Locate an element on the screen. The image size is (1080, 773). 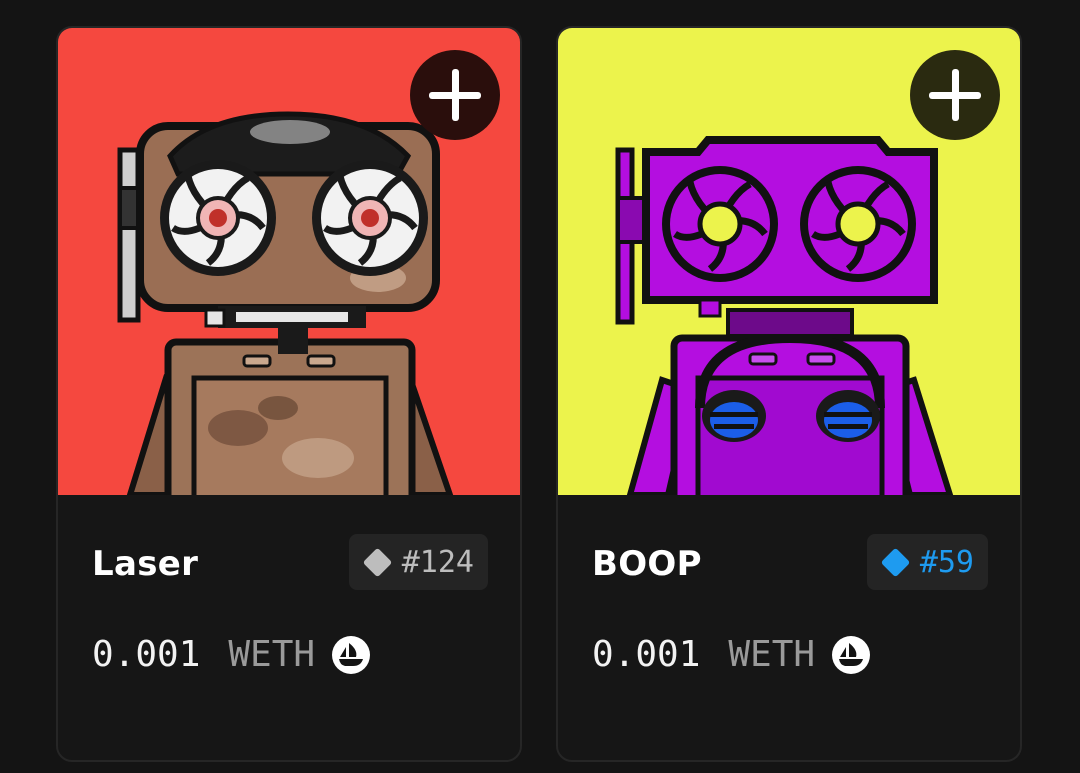
nft-name: BOOP is located at coordinates (647, 564).